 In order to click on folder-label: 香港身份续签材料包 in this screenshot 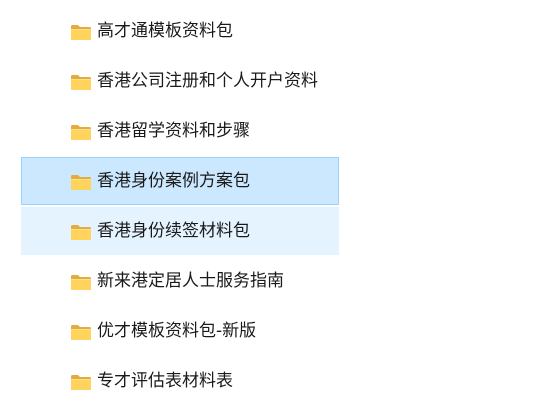, I will do `click(173, 231)`.